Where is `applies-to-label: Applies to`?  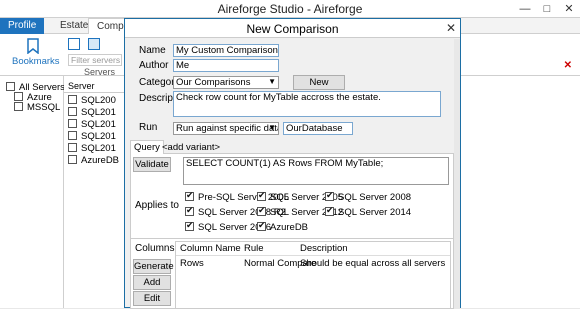
applies-to-label: Applies to is located at coordinates (157, 205).